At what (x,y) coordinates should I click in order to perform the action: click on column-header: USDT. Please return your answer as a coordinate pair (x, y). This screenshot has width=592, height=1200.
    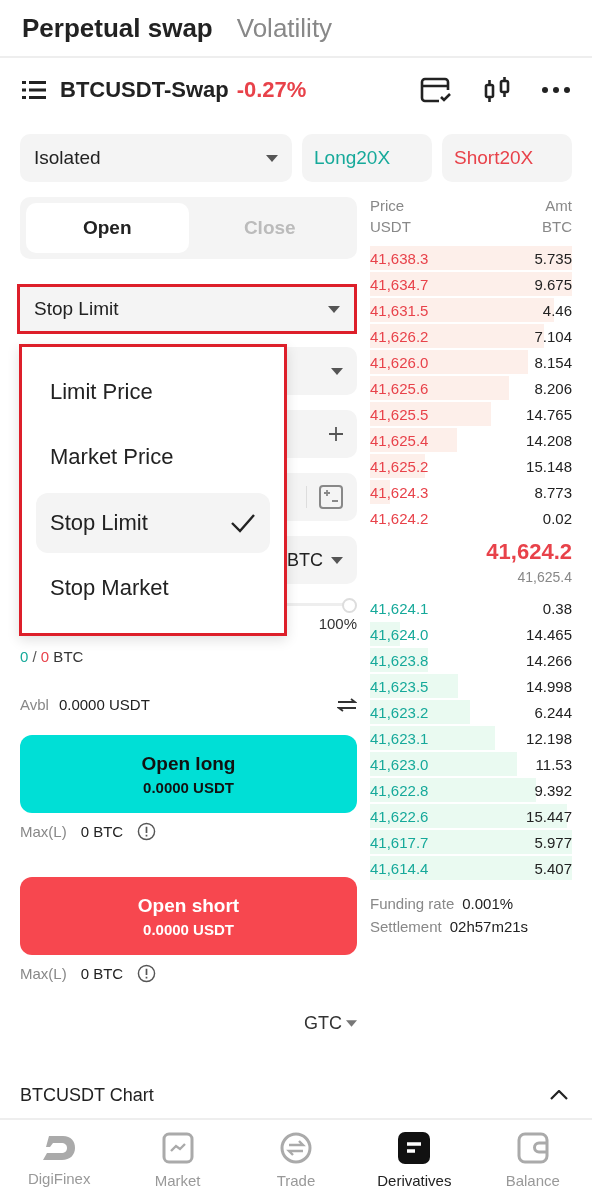
    Looking at the image, I should click on (390, 226).